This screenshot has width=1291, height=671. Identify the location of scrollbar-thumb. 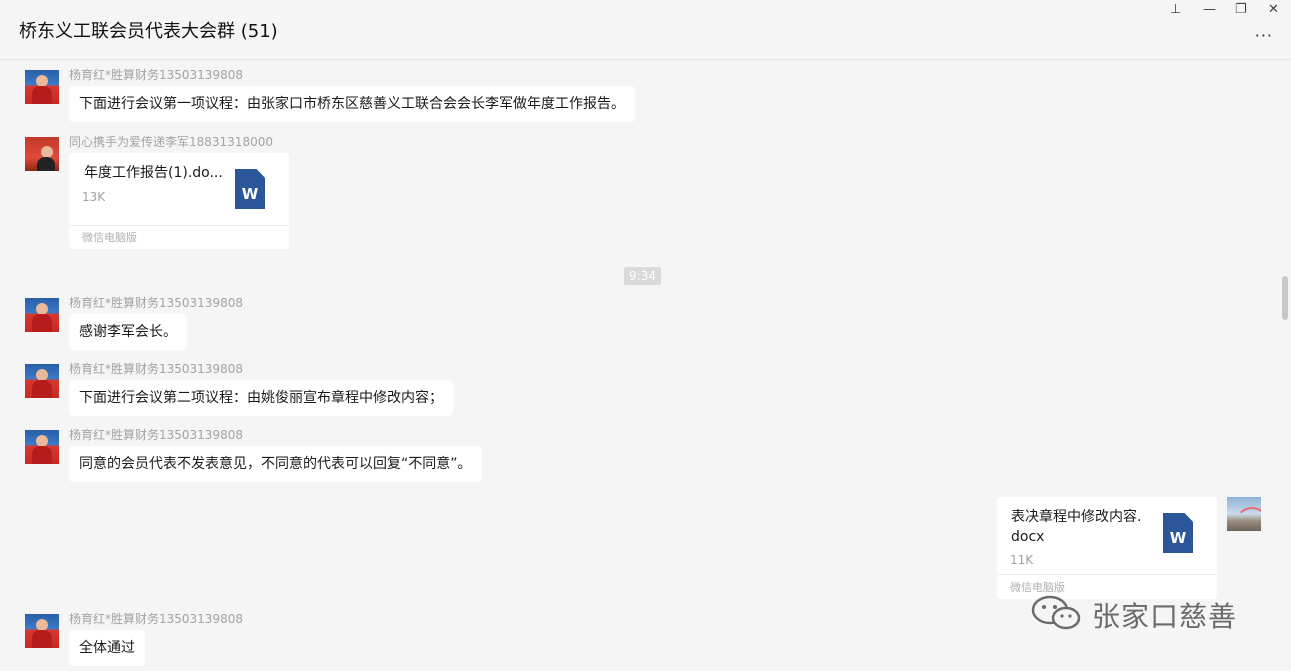
(1285, 298).